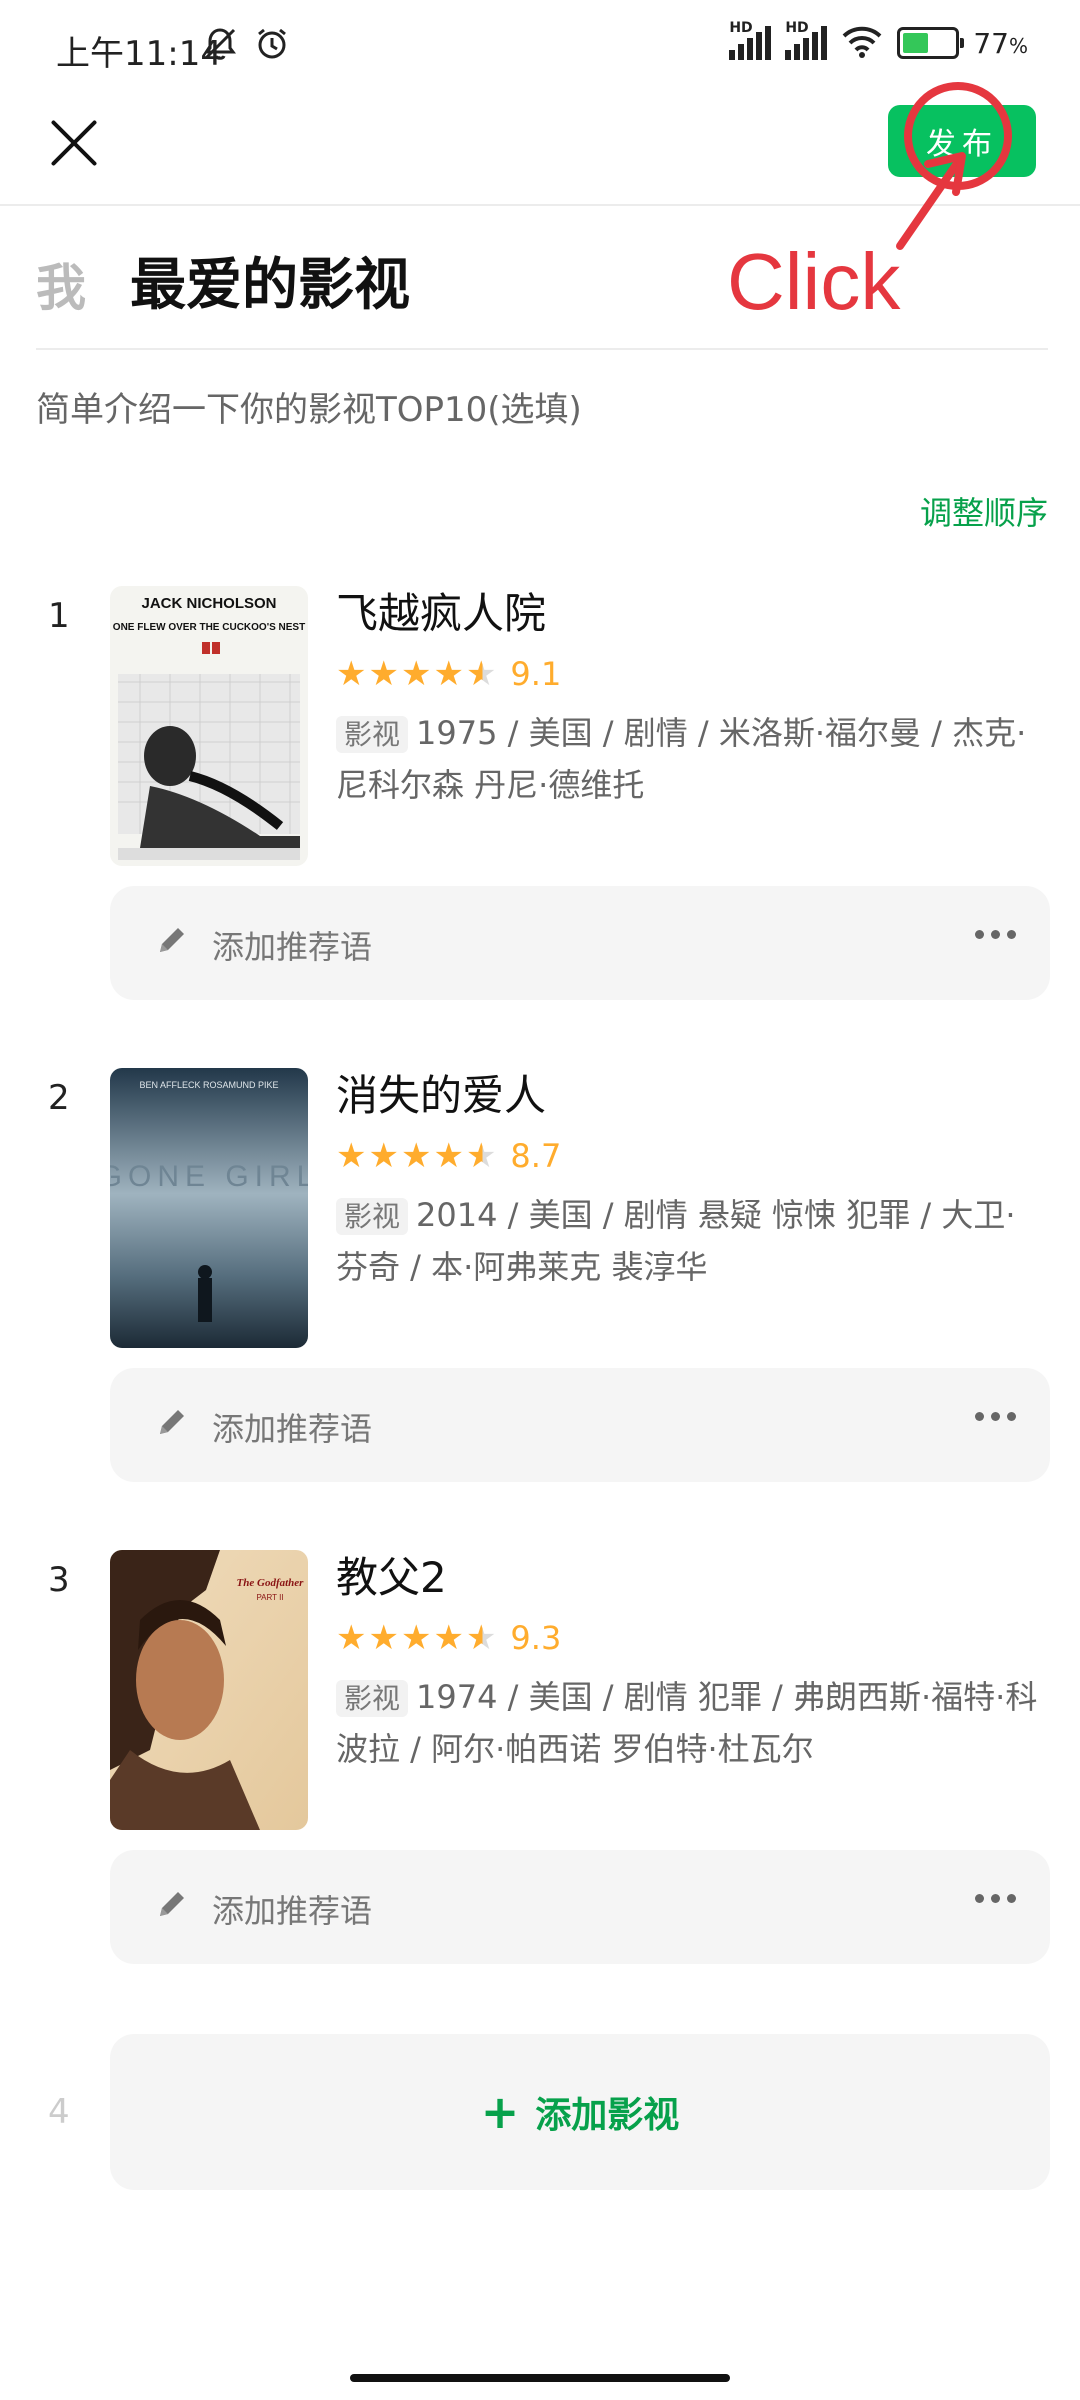 This screenshot has width=1080, height=2400. What do you see at coordinates (208, 1085) in the screenshot?
I see `poster-actor-text: BEN AFFLECK ROSAMUND PIKE` at bounding box center [208, 1085].